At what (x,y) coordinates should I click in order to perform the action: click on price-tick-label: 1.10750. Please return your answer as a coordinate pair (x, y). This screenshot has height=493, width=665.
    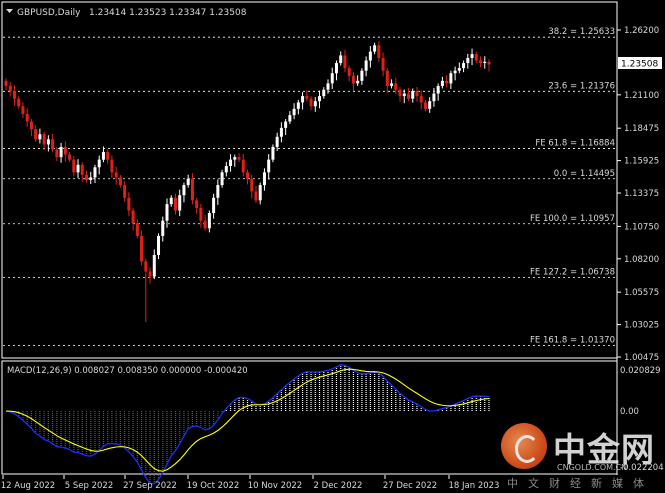
    Looking at the image, I should click on (641, 227).